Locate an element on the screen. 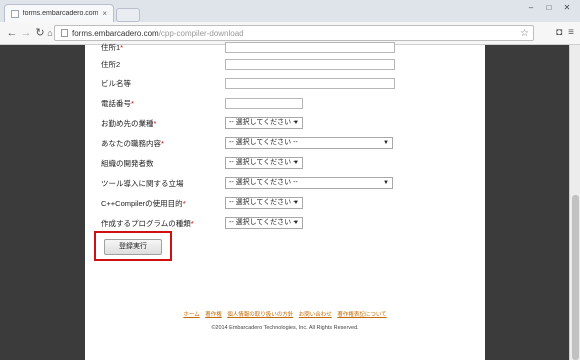  dev-count-select: -- 選択してください -- ▼ is located at coordinates (264, 163).